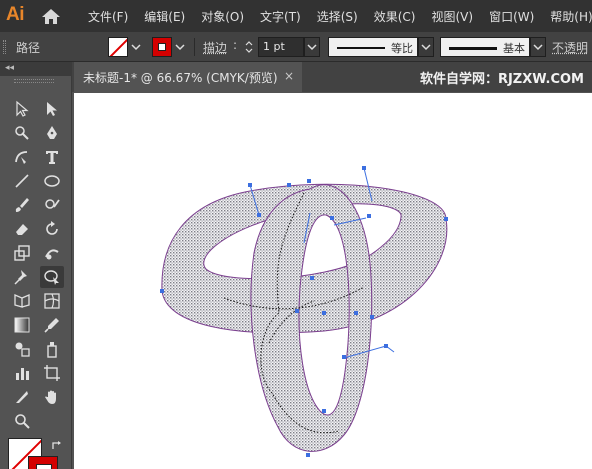  I want to click on profile-line-icon, so click(361, 48).